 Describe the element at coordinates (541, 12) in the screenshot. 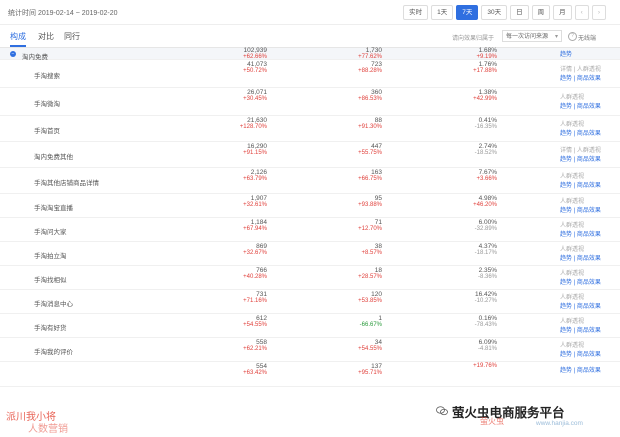

I see `time-button: 周` at that location.